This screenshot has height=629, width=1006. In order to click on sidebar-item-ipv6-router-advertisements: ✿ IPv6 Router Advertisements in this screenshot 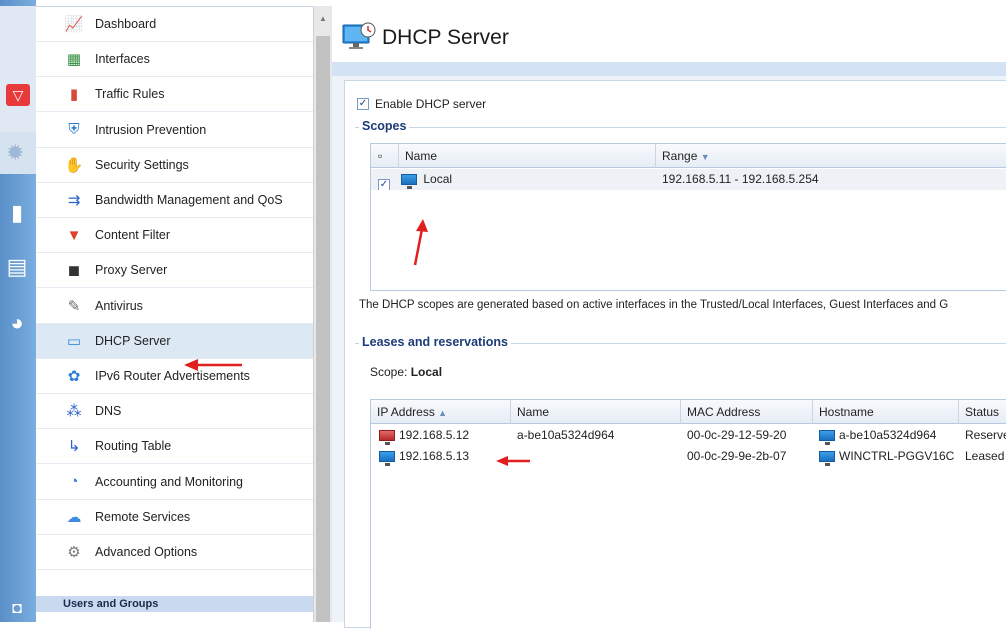, I will do `click(174, 376)`.